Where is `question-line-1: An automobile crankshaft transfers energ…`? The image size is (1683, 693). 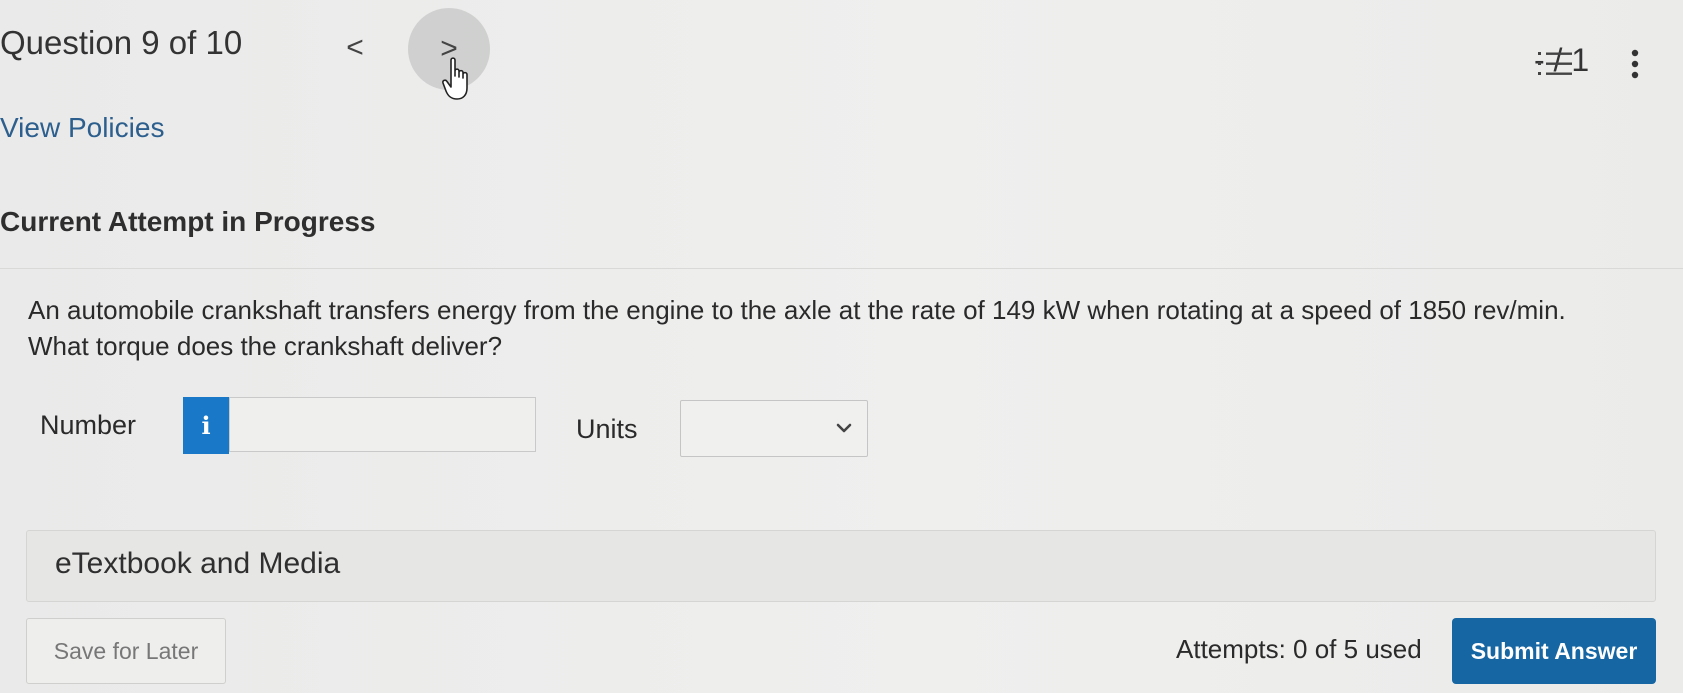 question-line-1: An automobile crankshaft transfers energ… is located at coordinates (797, 310).